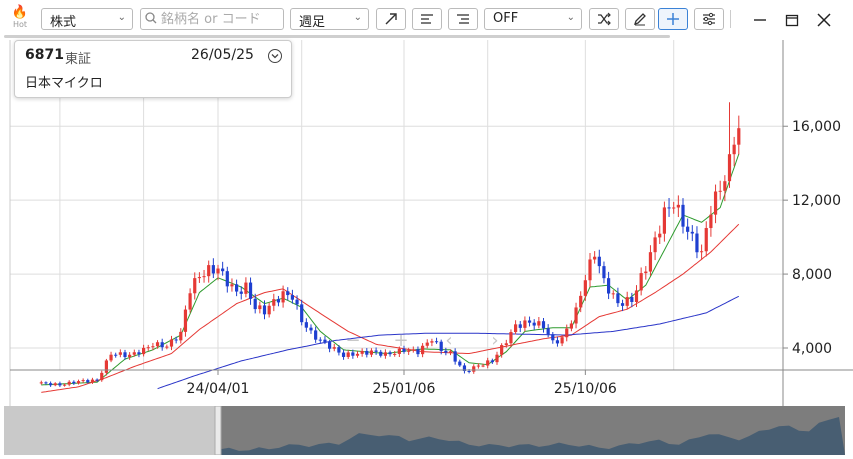 This screenshot has width=853, height=459. I want to click on x-tick-label: 25/10/06, so click(585, 389).